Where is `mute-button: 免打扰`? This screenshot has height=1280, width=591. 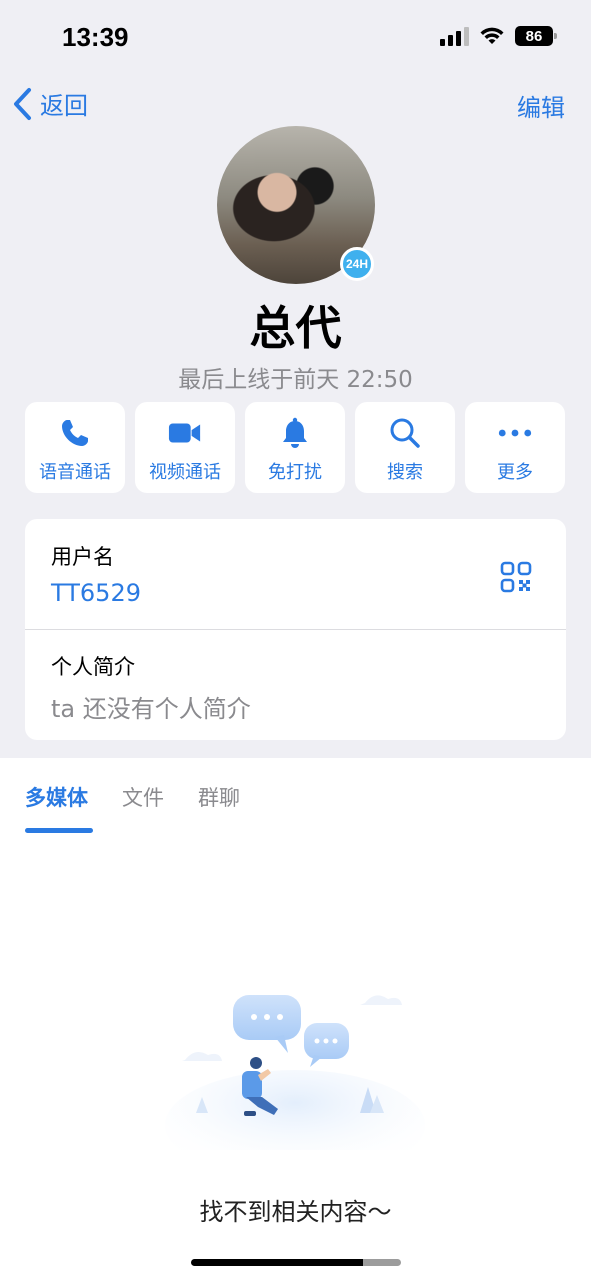
mute-button: 免打扰 is located at coordinates (295, 447).